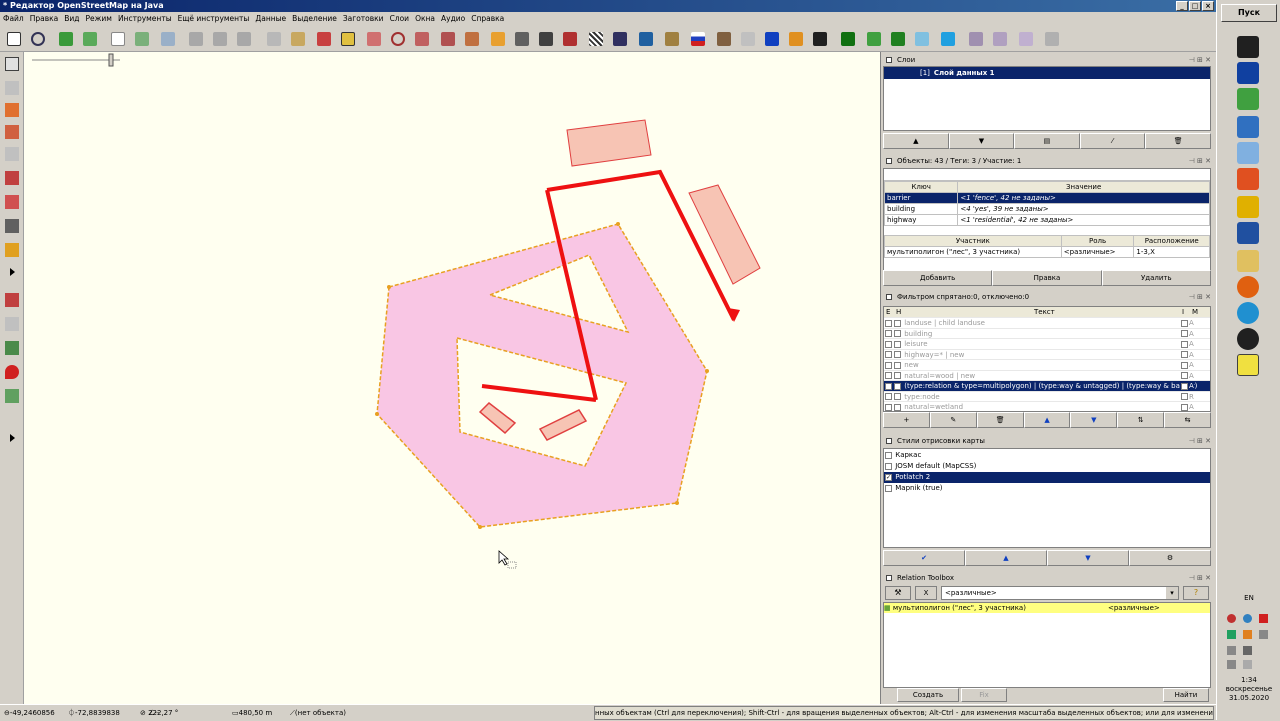  What do you see at coordinates (1048, 161) in the screenshot?
I see `properties-header: Объекты: 43 / Теги: 3 / Участие: 1 ⊣ ⊞ ✕` at bounding box center [1048, 161].